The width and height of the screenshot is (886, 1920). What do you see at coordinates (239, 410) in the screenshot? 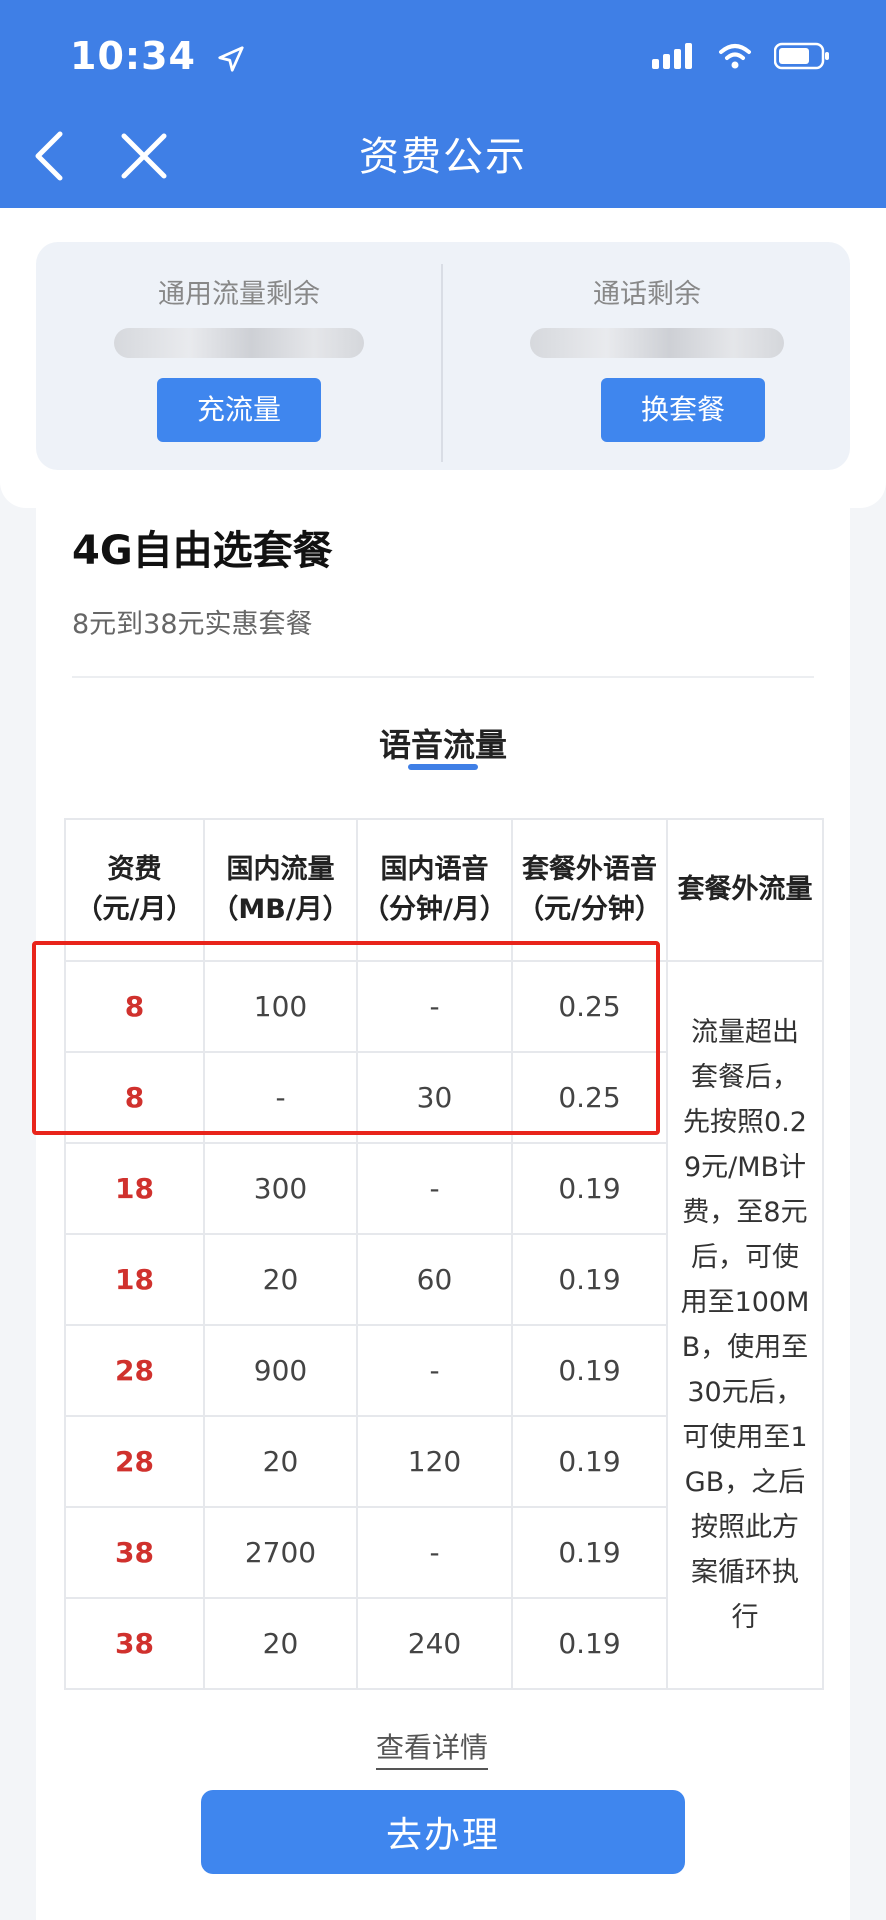
I see `recharge-data-button: 充流量` at bounding box center [239, 410].